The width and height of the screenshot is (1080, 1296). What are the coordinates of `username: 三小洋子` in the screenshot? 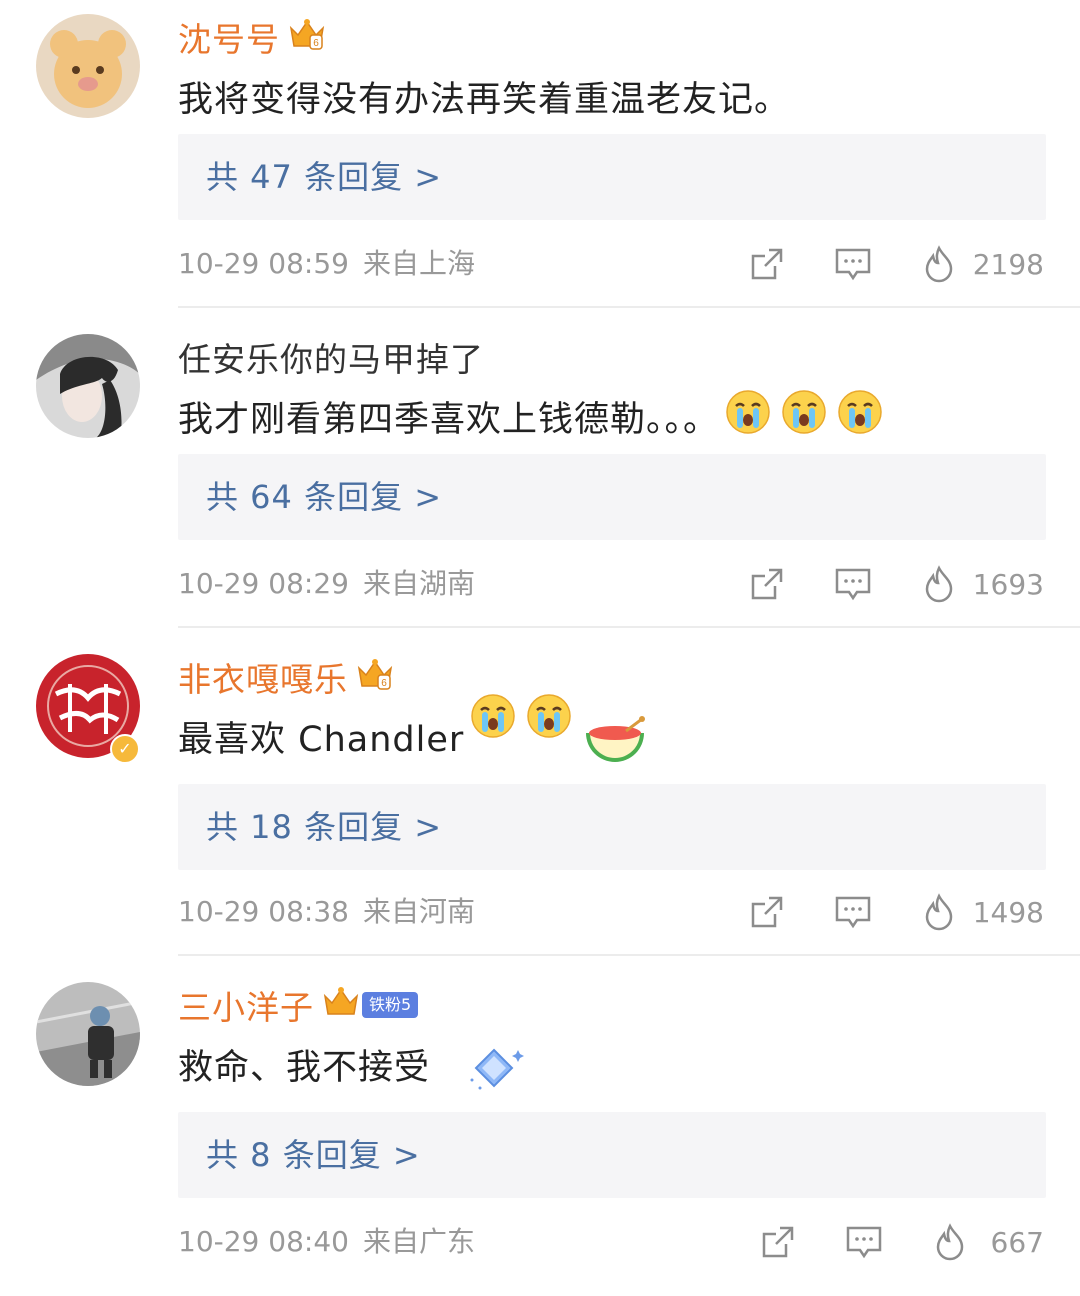 It's located at (246, 1005).